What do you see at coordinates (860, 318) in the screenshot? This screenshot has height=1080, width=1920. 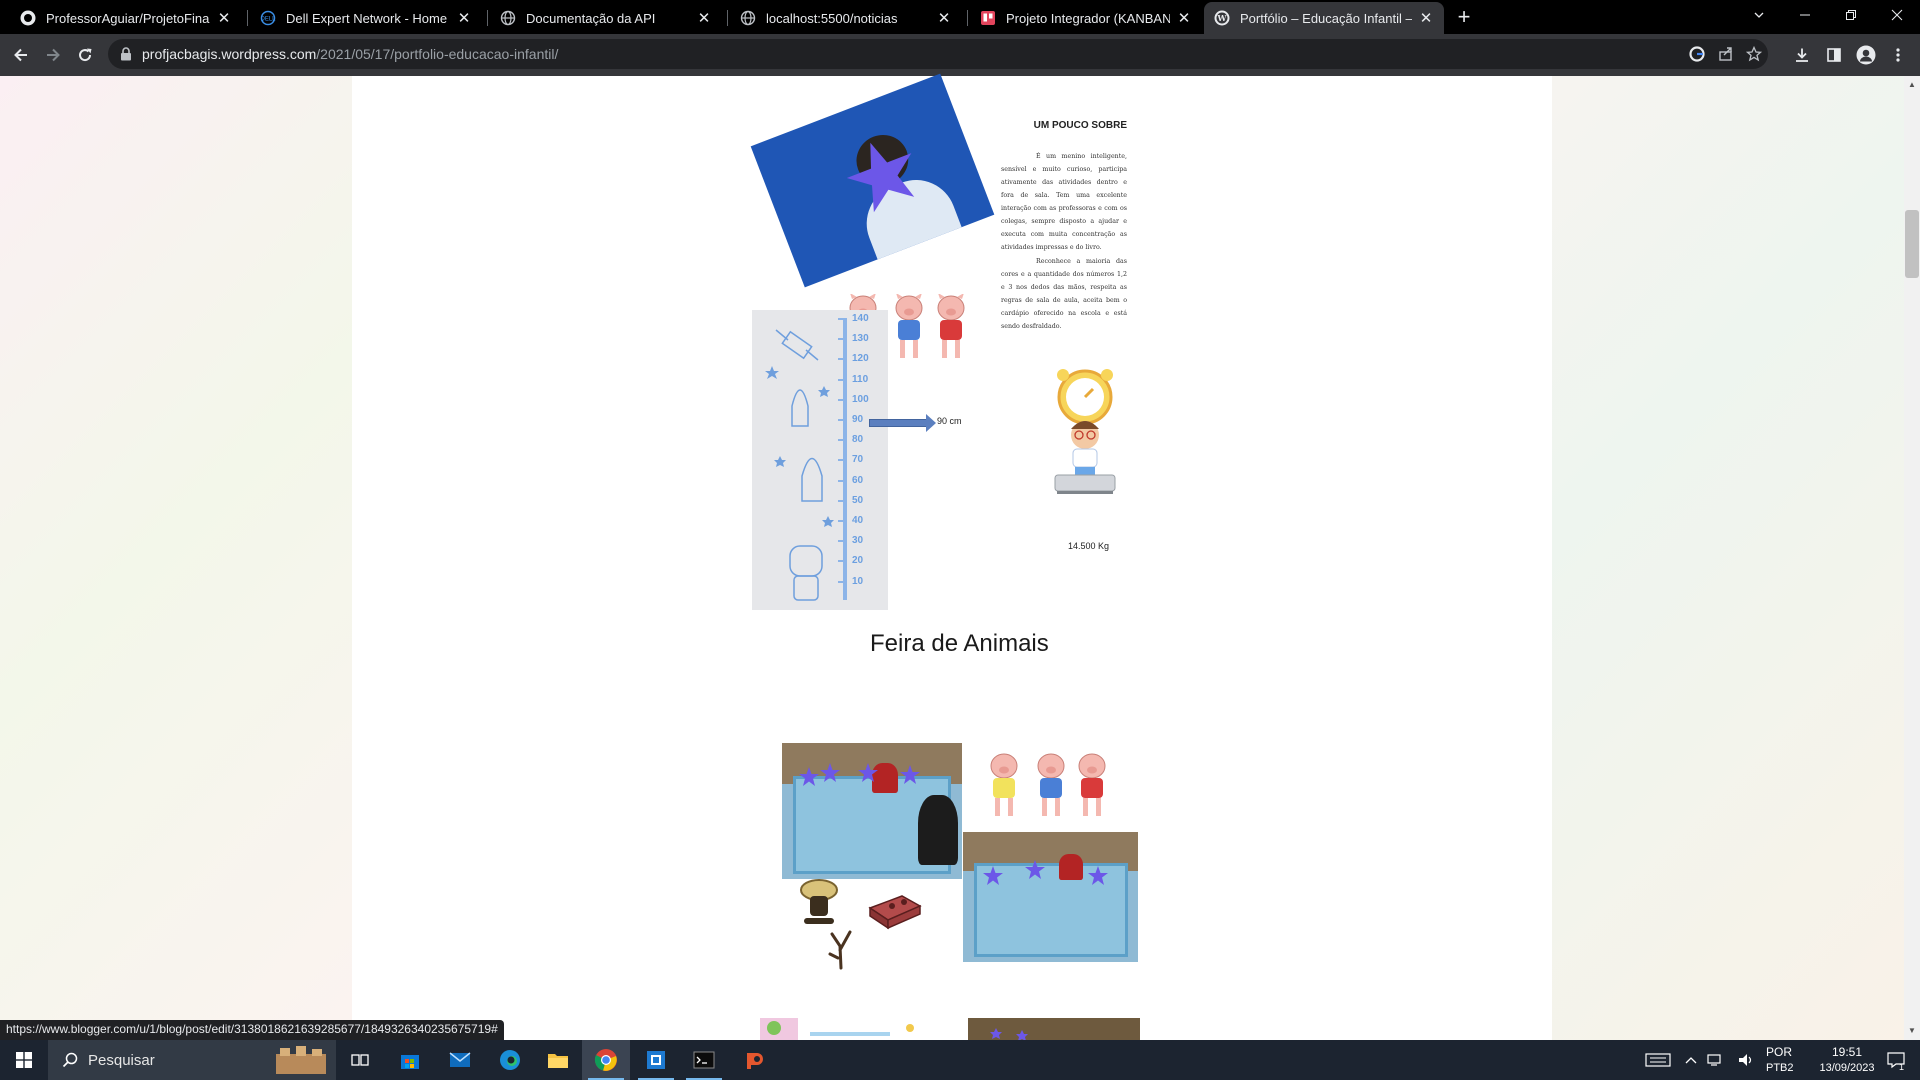 I see `ruler-tick-label: 140` at bounding box center [860, 318].